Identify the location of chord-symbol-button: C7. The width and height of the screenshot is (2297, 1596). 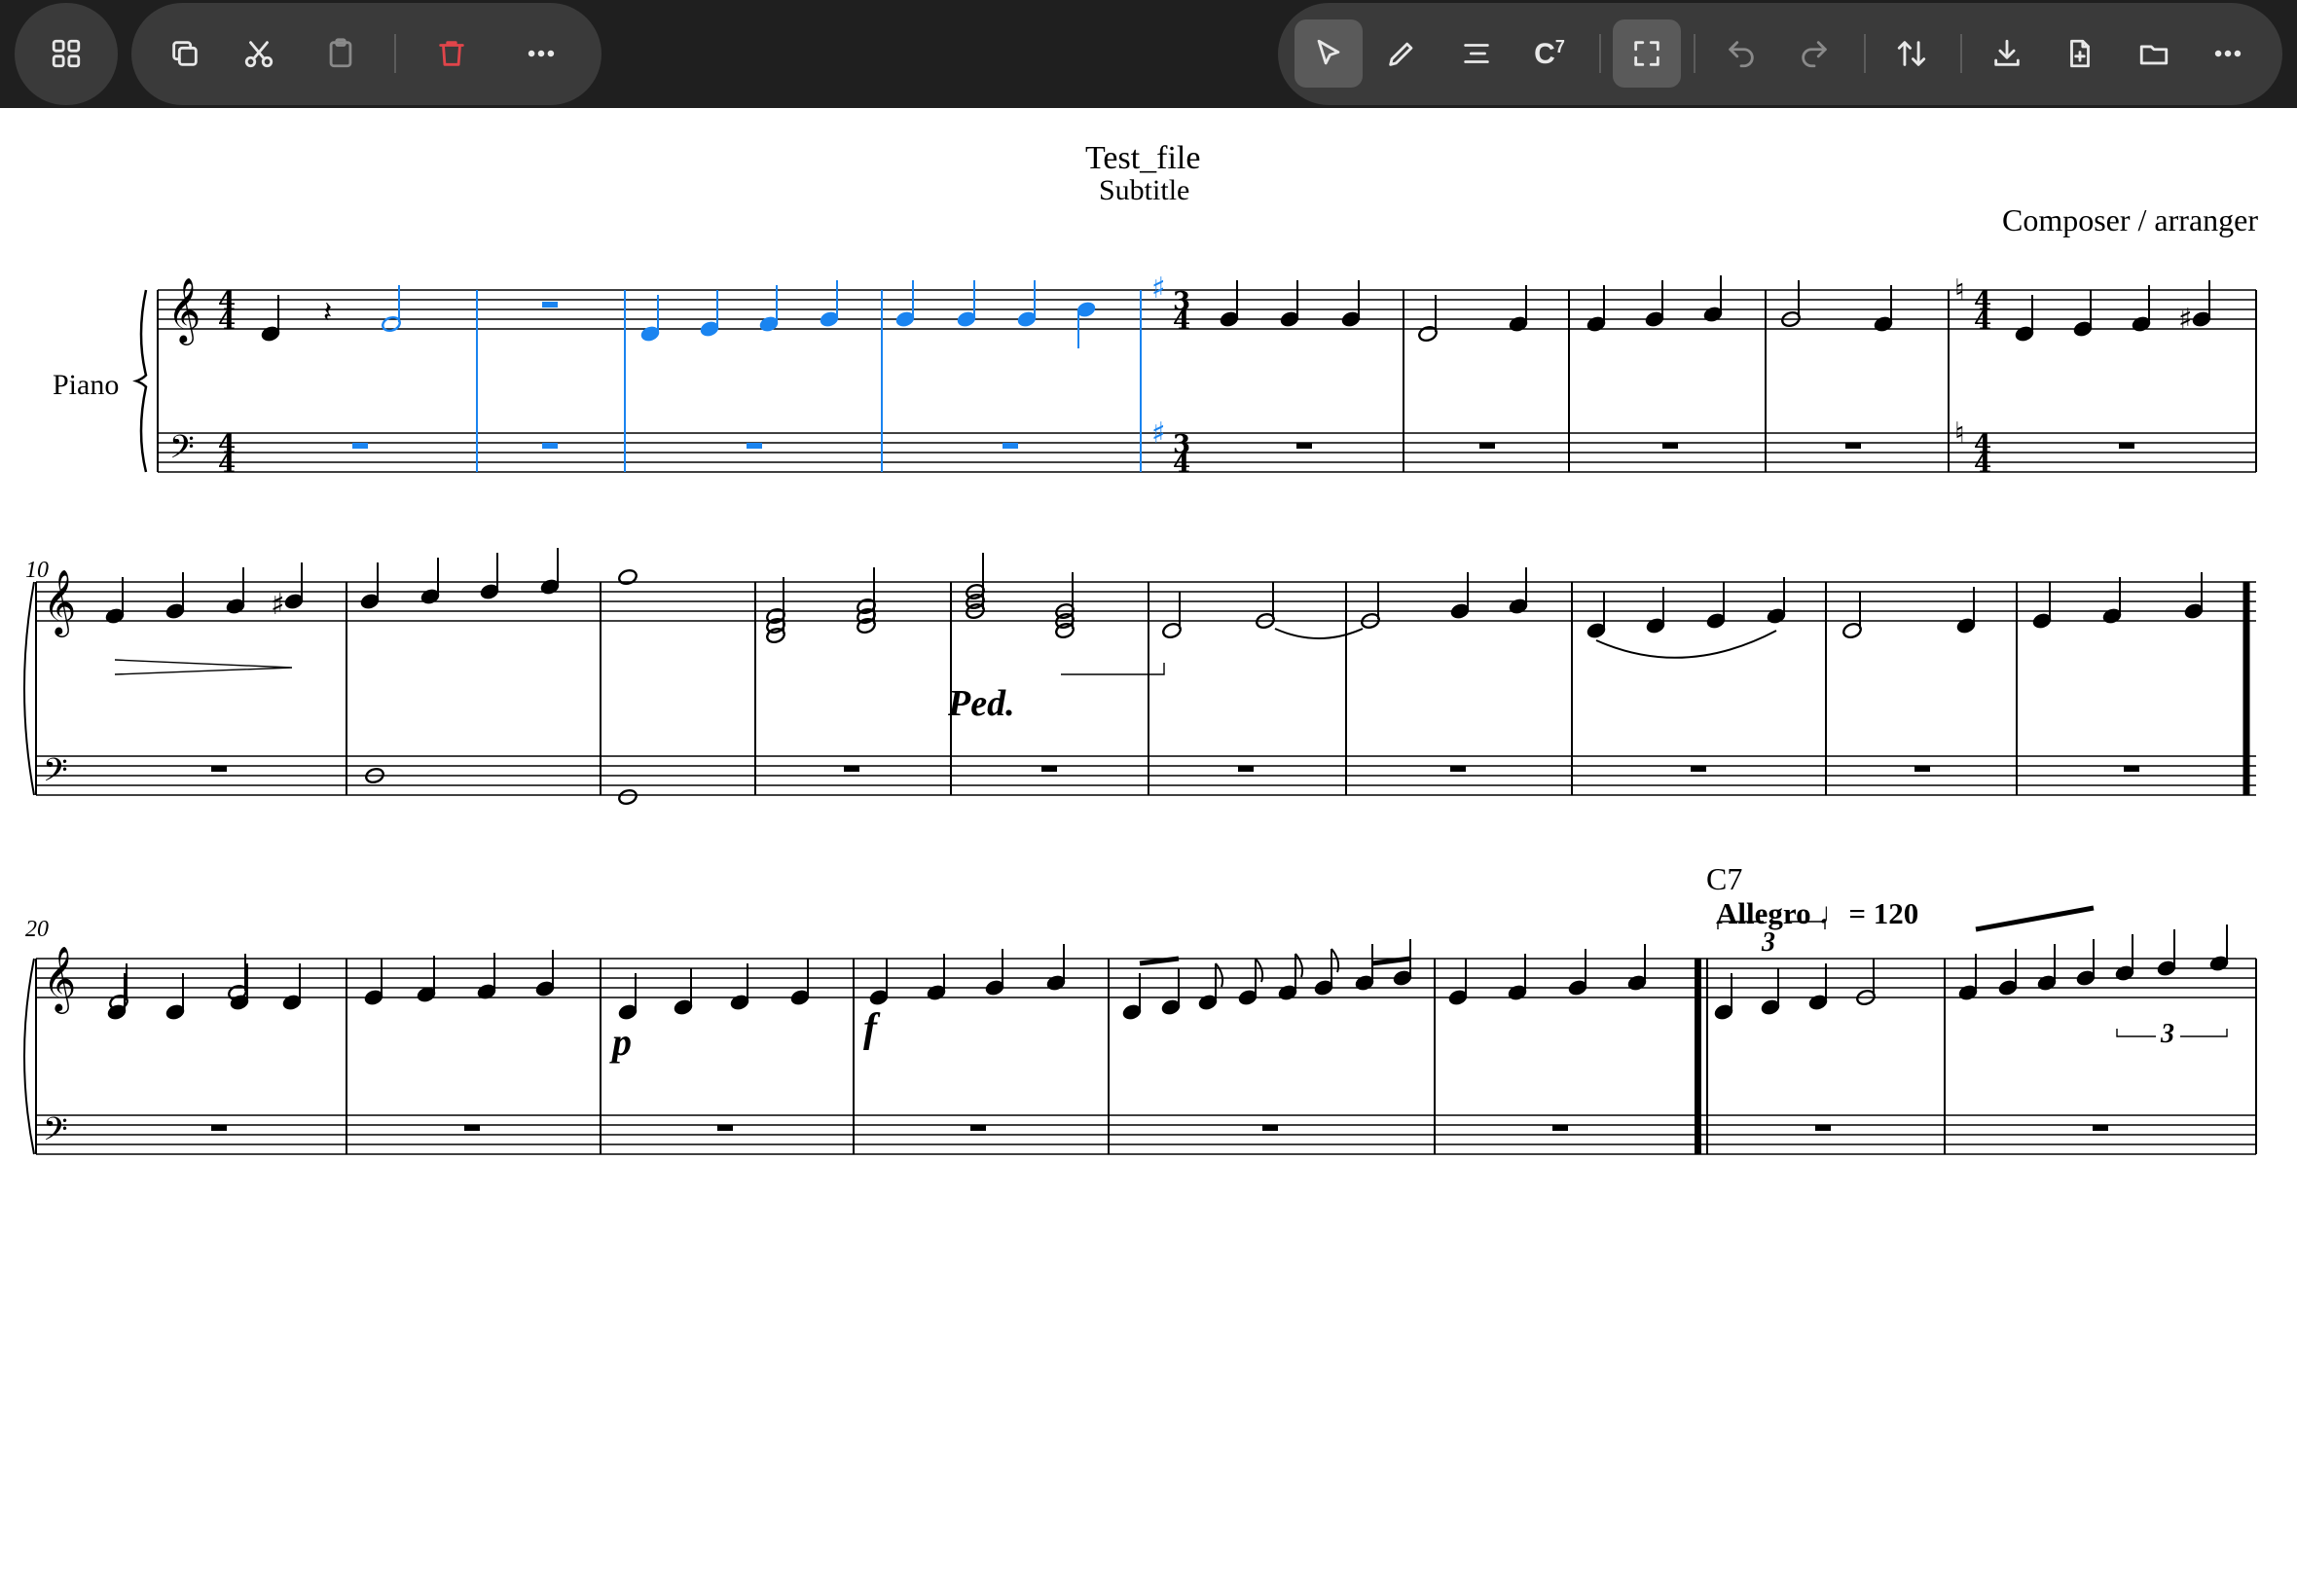
(1549, 53).